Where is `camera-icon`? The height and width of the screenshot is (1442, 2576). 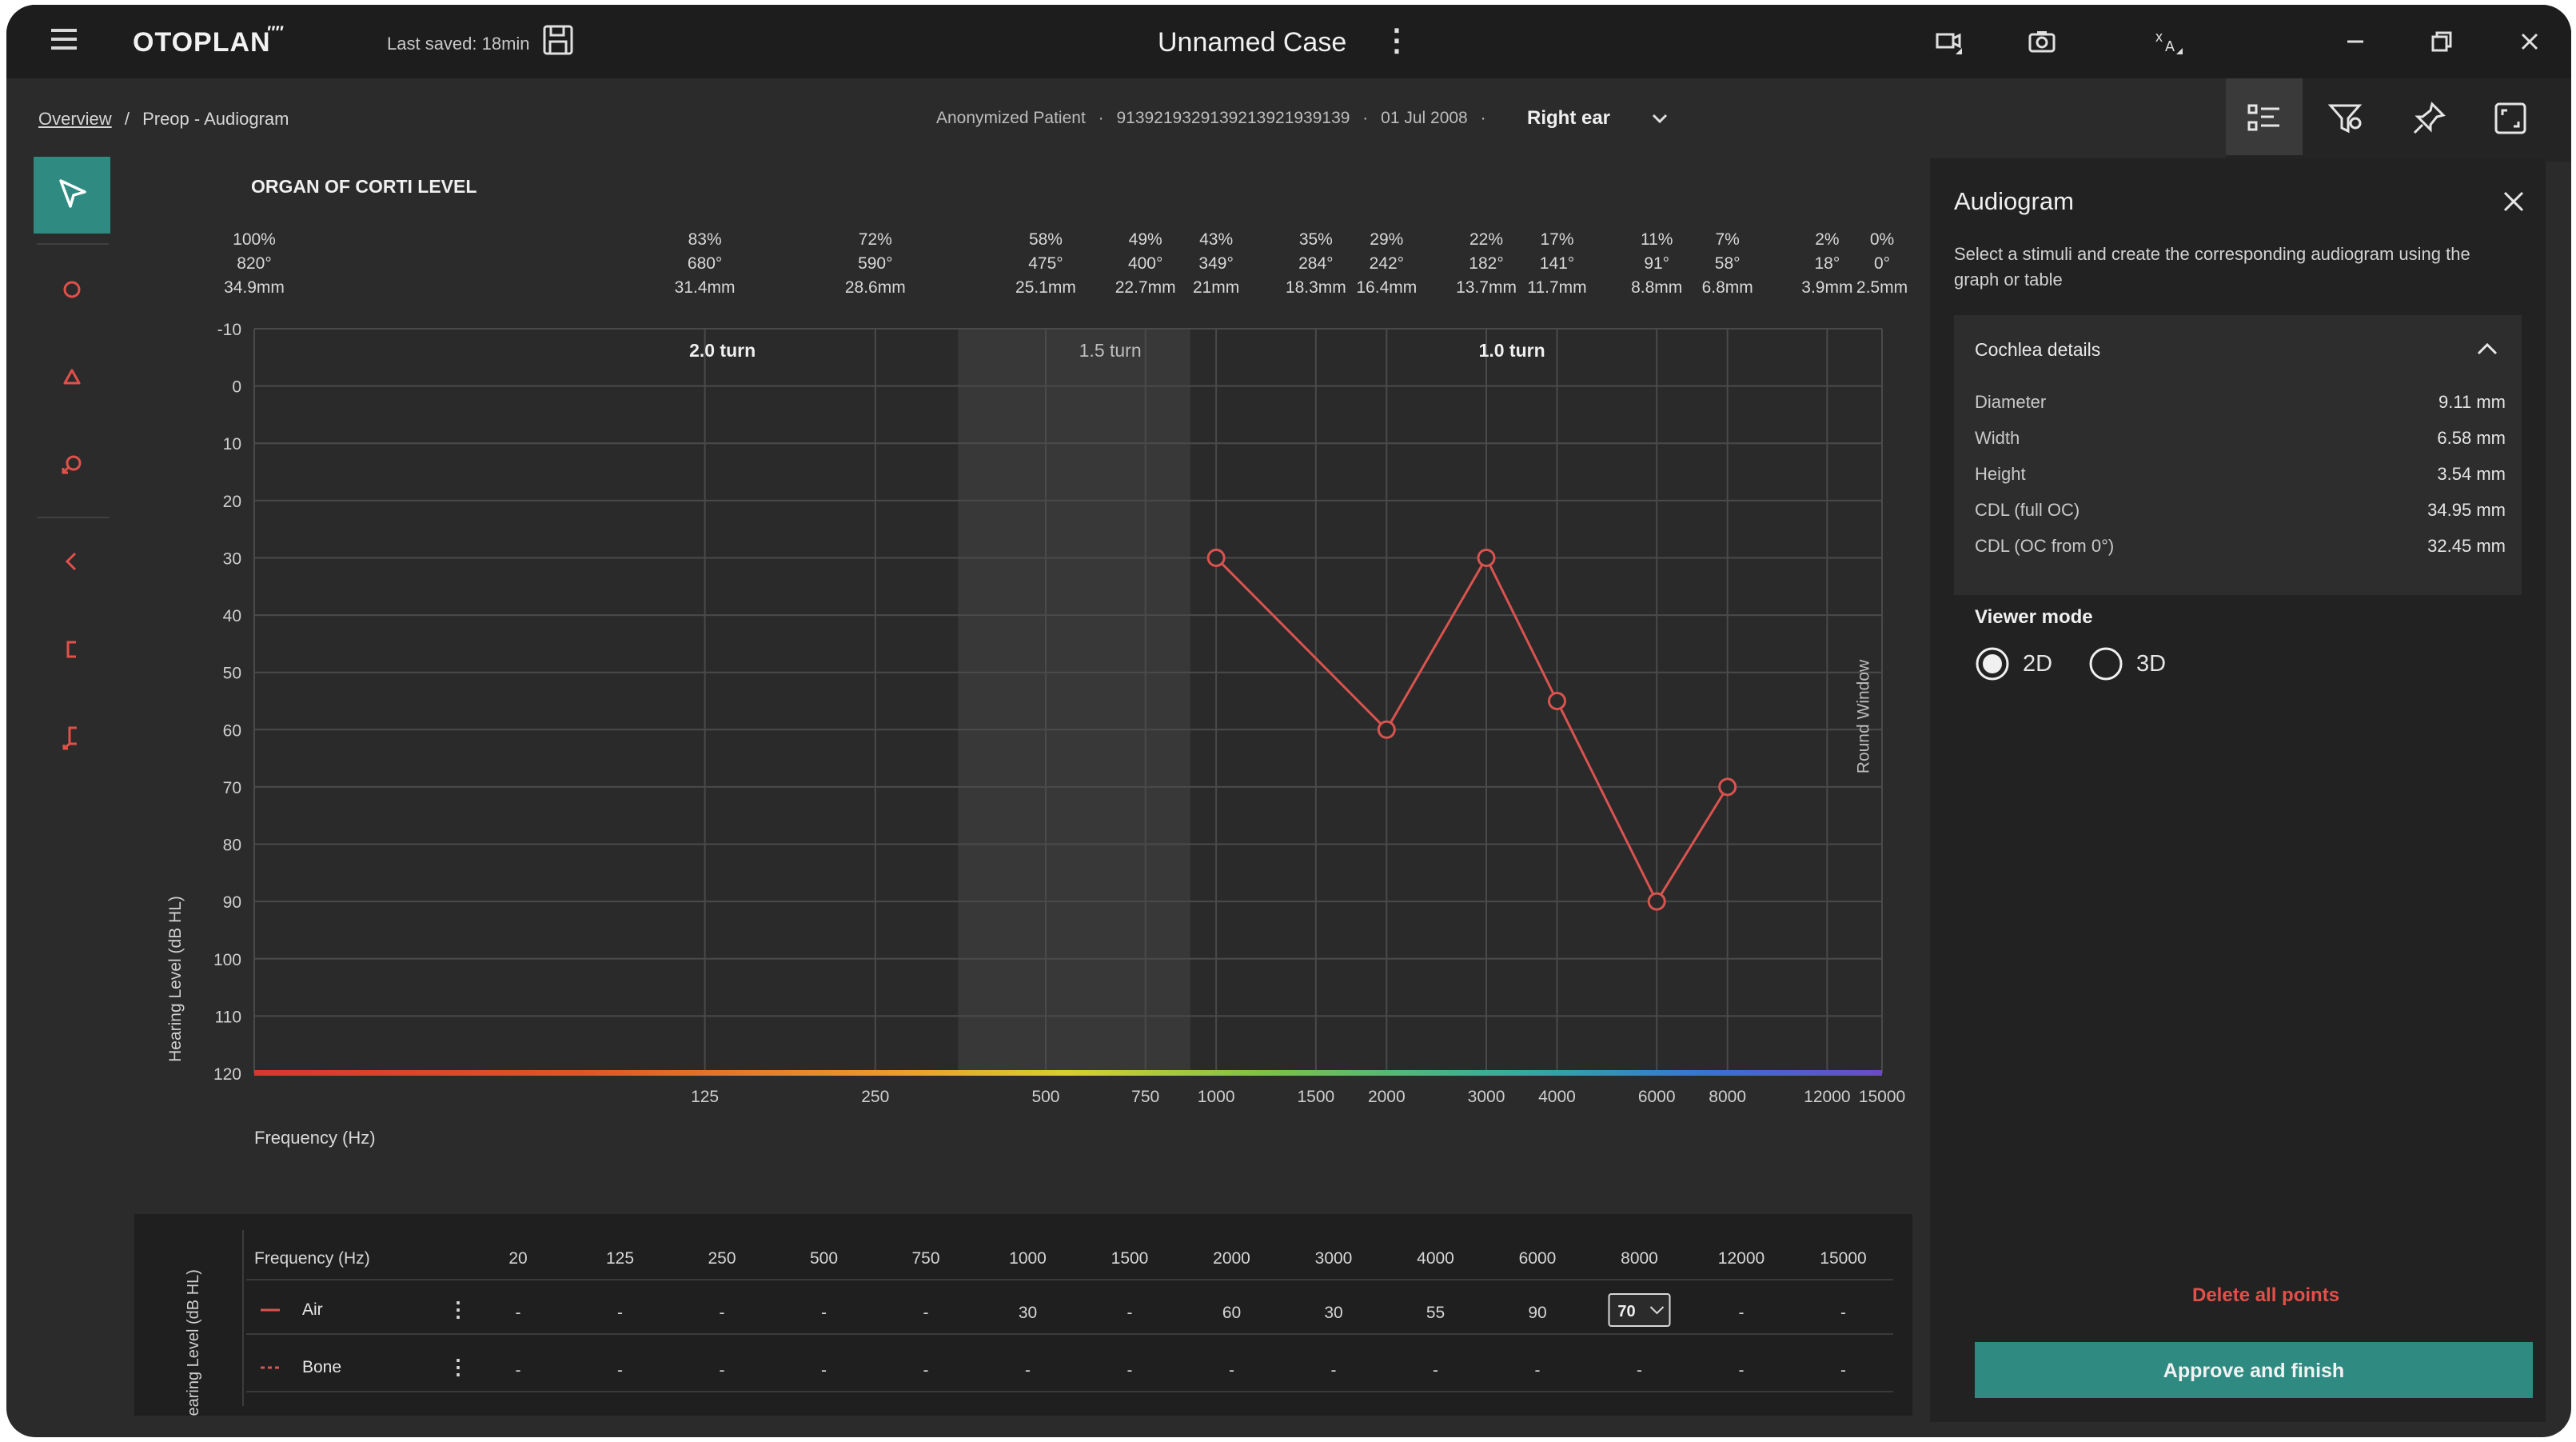
camera-icon is located at coordinates (2042, 41).